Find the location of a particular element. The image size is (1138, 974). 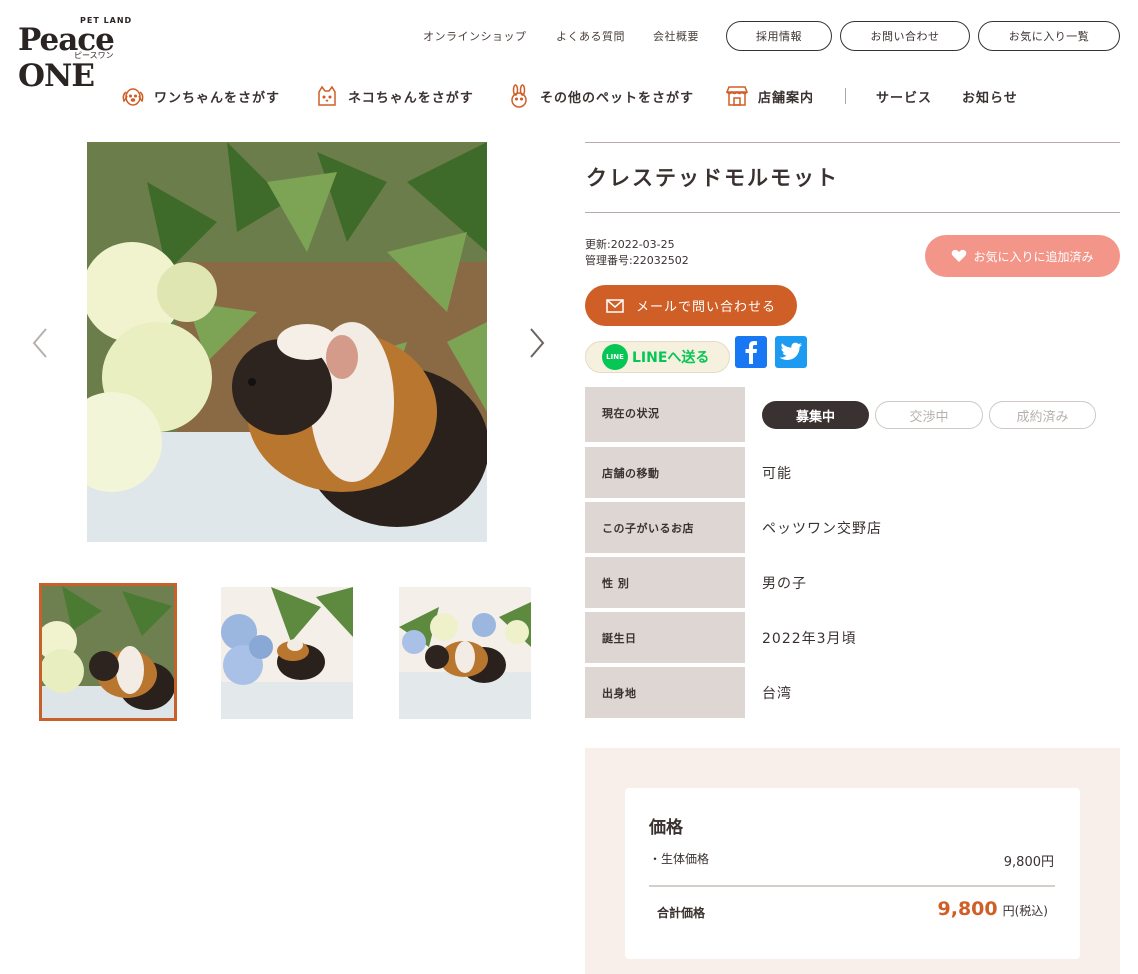

mail-inquiry-button: メールで問い合わせる is located at coordinates (691, 305).